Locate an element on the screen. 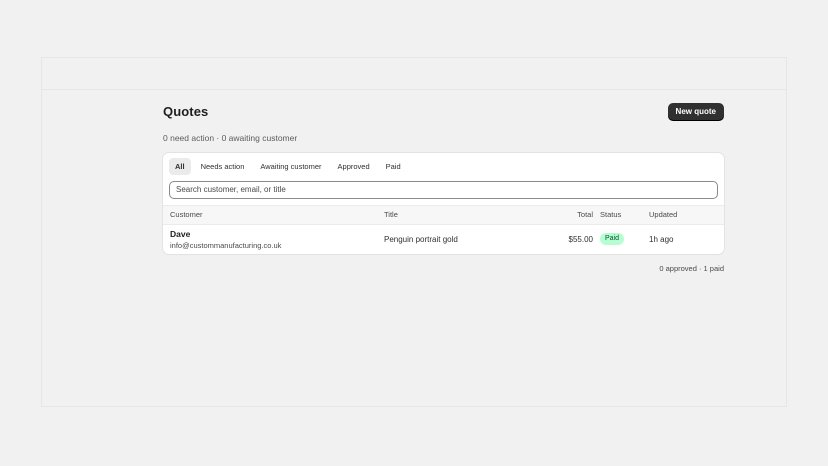  tab-paid: Paid is located at coordinates (393, 166).